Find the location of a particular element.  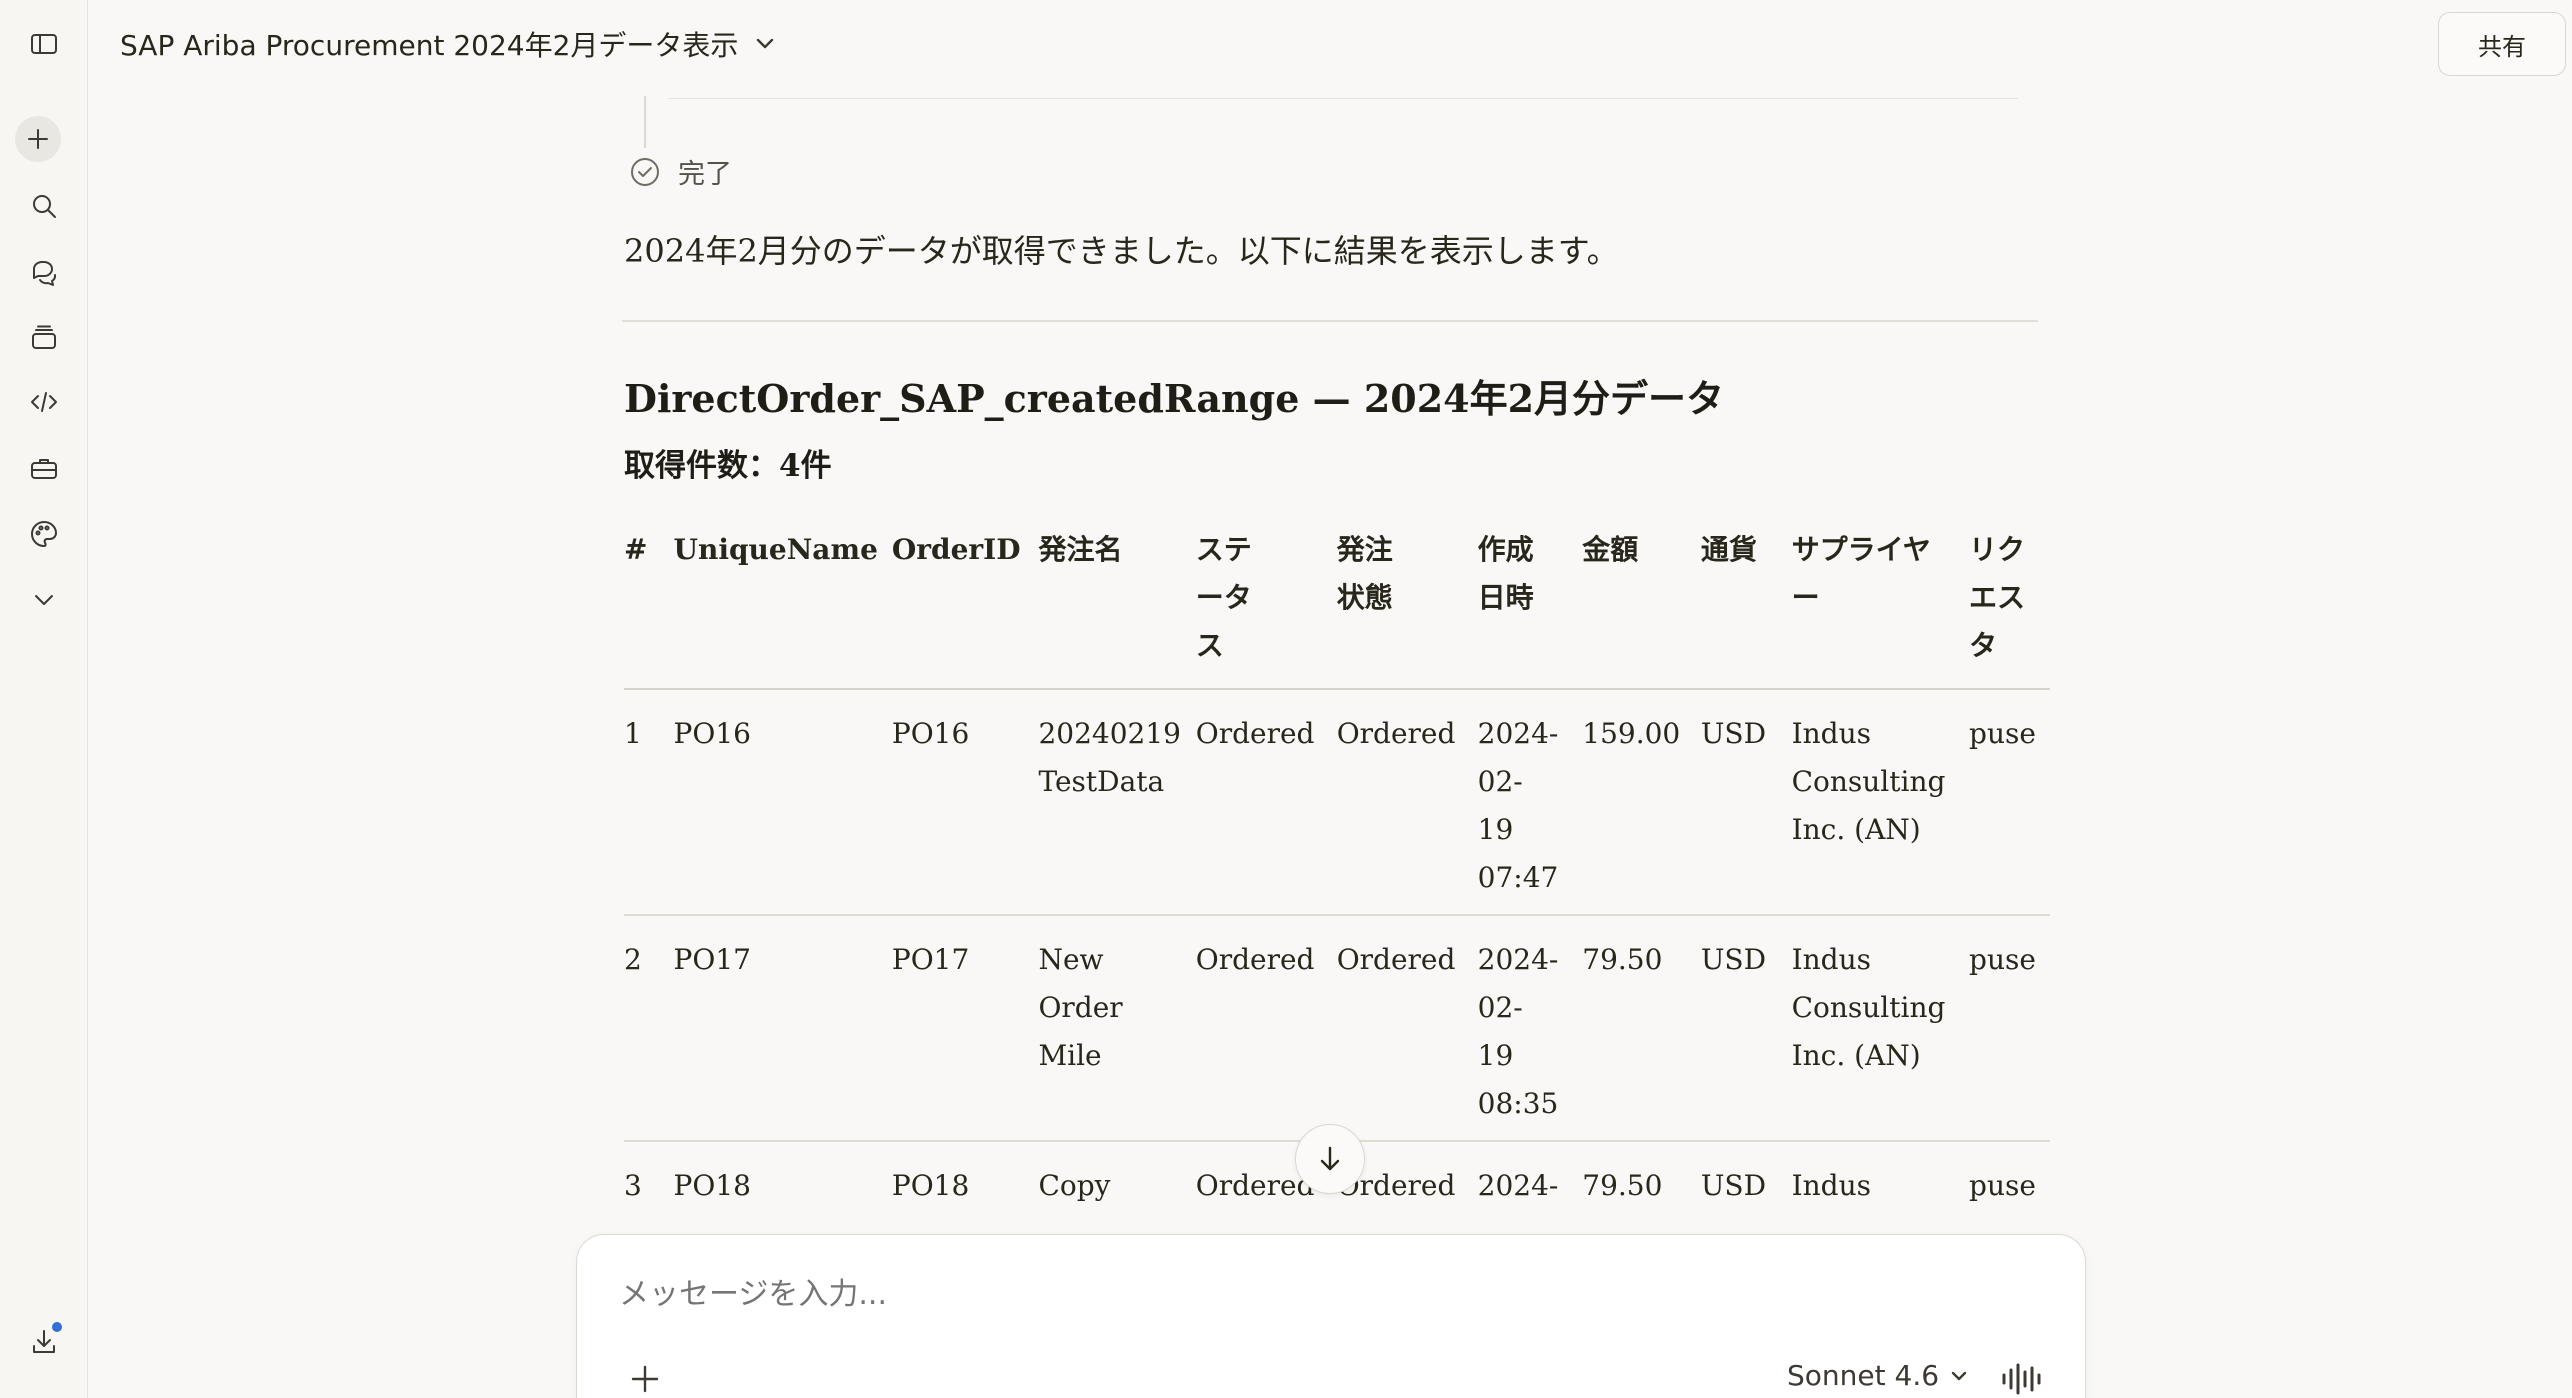

search-icon is located at coordinates (44, 206).